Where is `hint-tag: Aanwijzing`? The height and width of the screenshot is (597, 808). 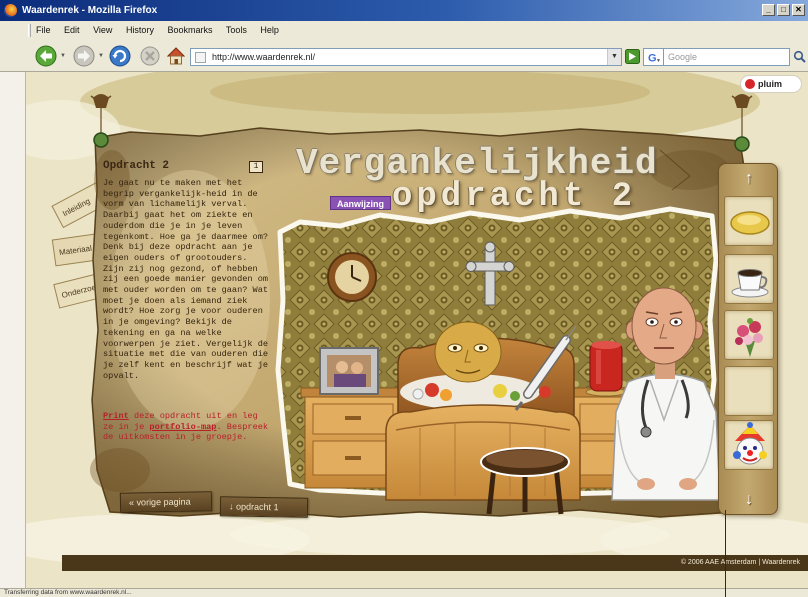
hint-tag: Aanwijzing is located at coordinates (360, 203).